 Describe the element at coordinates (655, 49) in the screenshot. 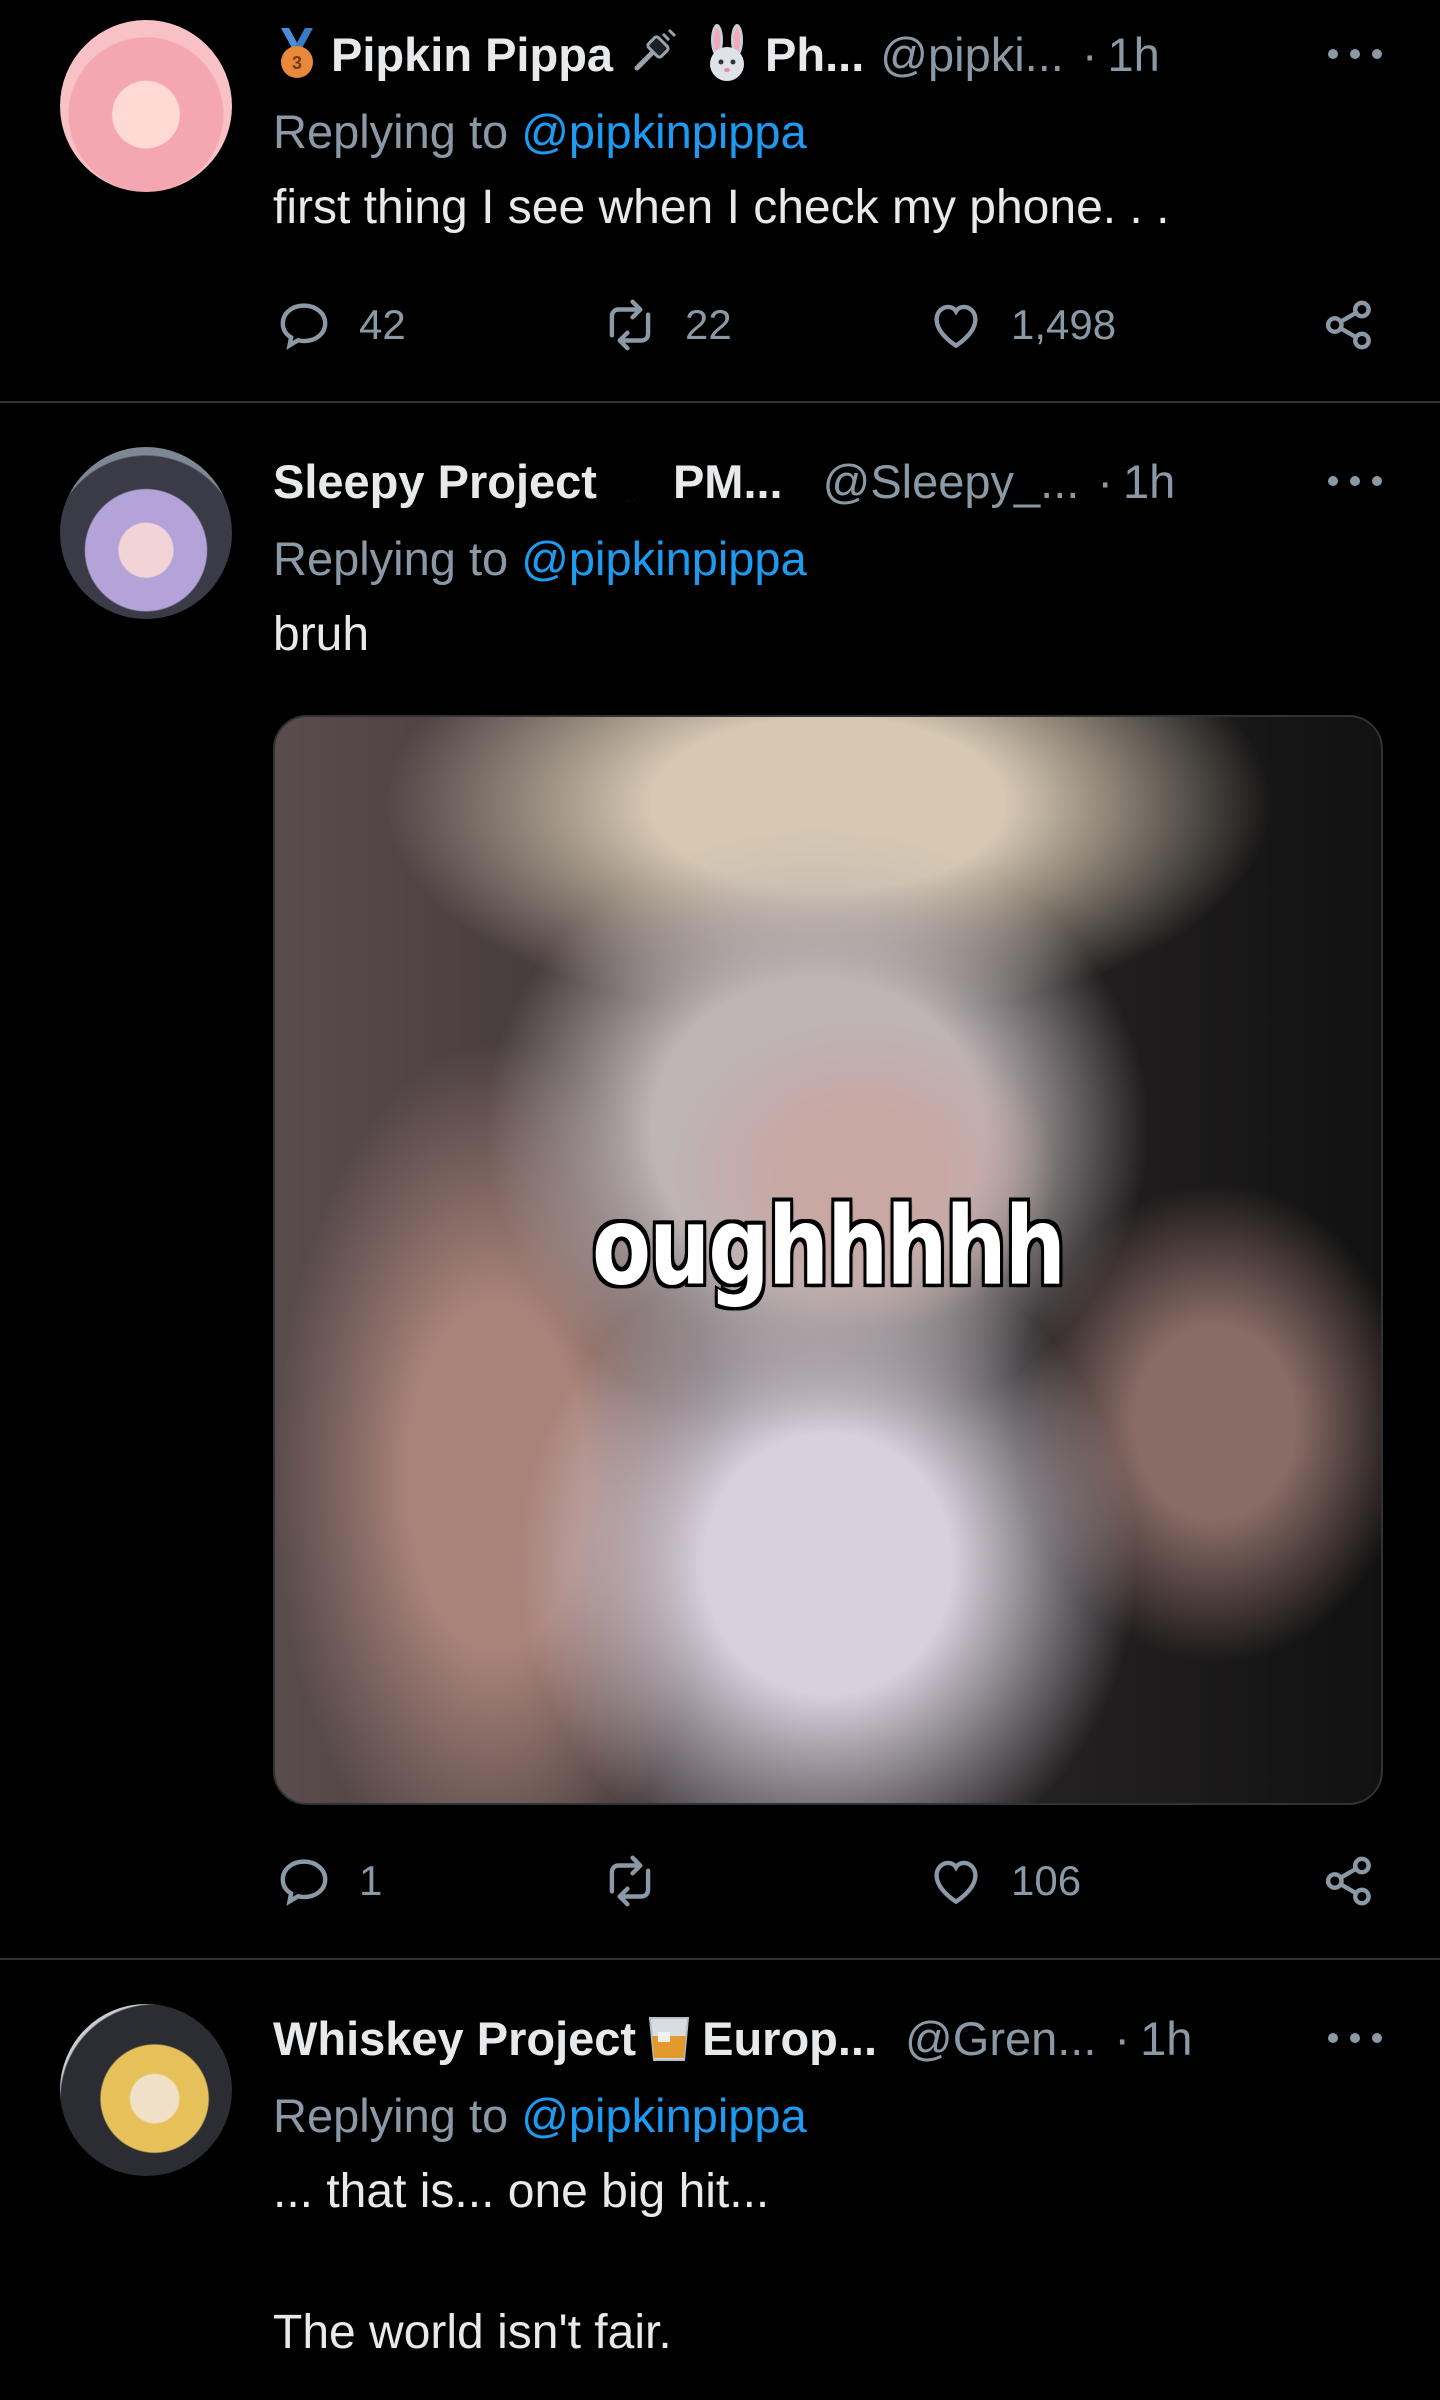

I see `plug-icon` at that location.